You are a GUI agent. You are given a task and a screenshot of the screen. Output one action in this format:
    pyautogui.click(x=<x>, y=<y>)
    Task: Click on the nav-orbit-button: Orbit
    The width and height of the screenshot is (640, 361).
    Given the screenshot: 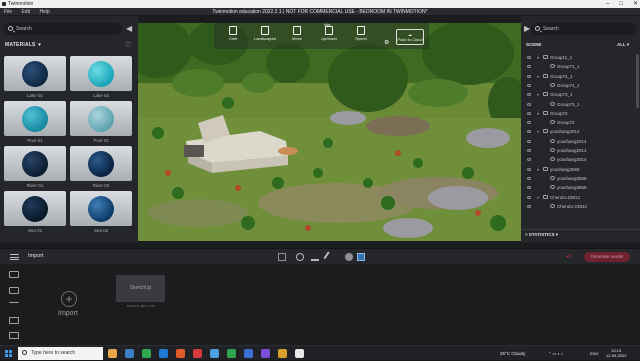 What is the action you would take?
    pyautogui.click(x=233, y=33)
    